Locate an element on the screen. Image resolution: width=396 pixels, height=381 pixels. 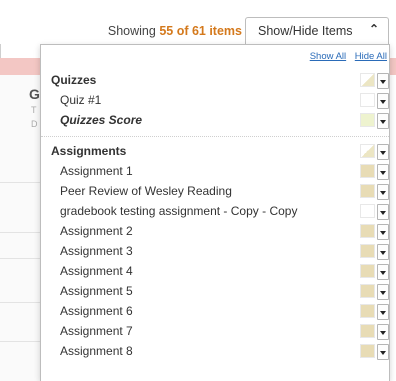
group-header-label: Assignments is located at coordinates (89, 151).